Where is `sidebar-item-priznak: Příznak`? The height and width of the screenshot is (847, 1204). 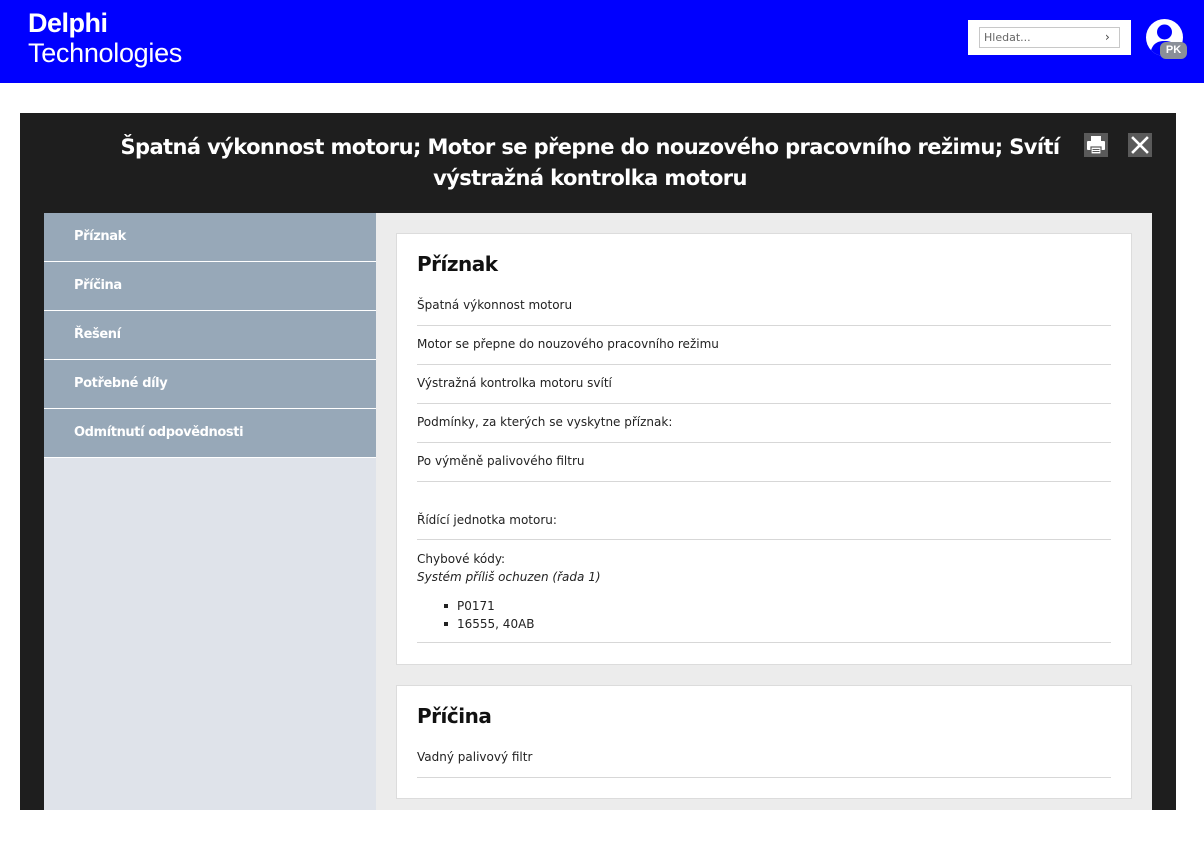 sidebar-item-priznak: Příznak is located at coordinates (210, 237).